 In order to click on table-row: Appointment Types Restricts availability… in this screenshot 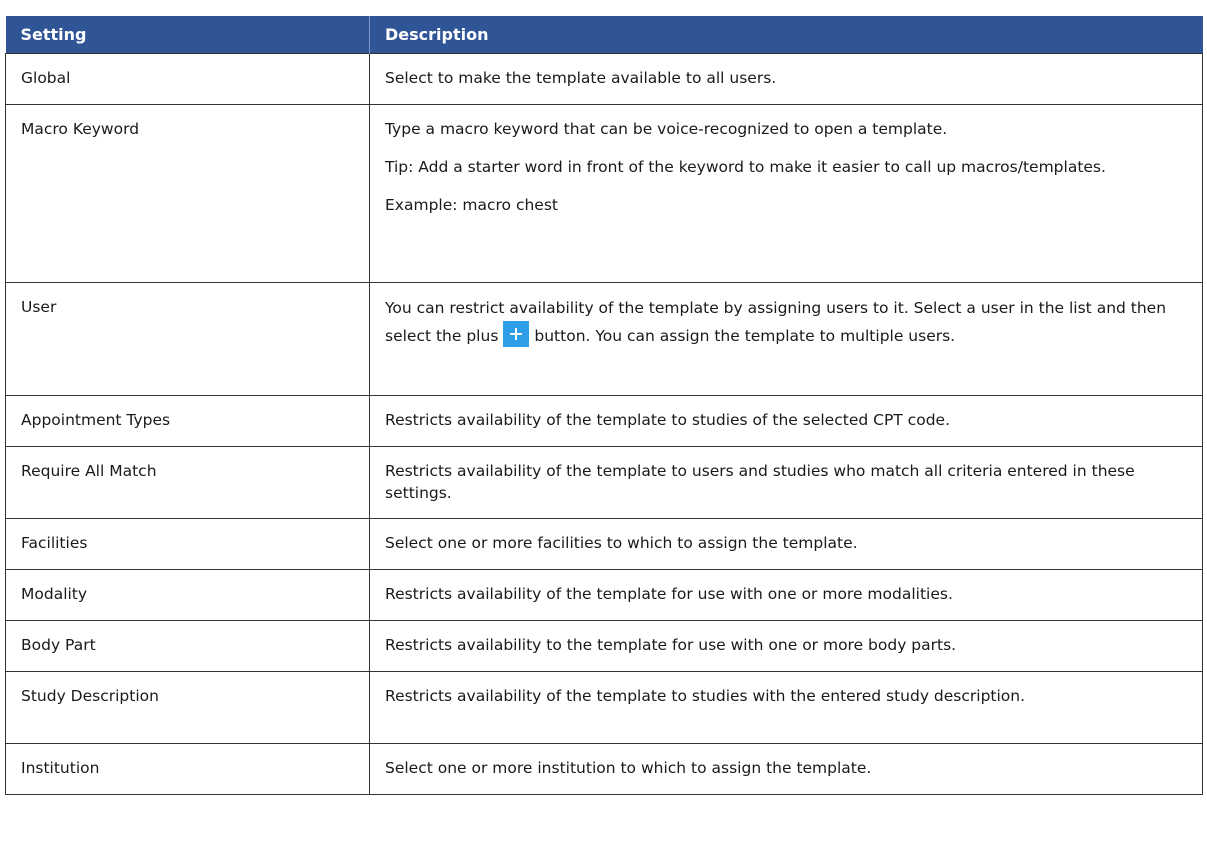, I will do `click(604, 421)`.